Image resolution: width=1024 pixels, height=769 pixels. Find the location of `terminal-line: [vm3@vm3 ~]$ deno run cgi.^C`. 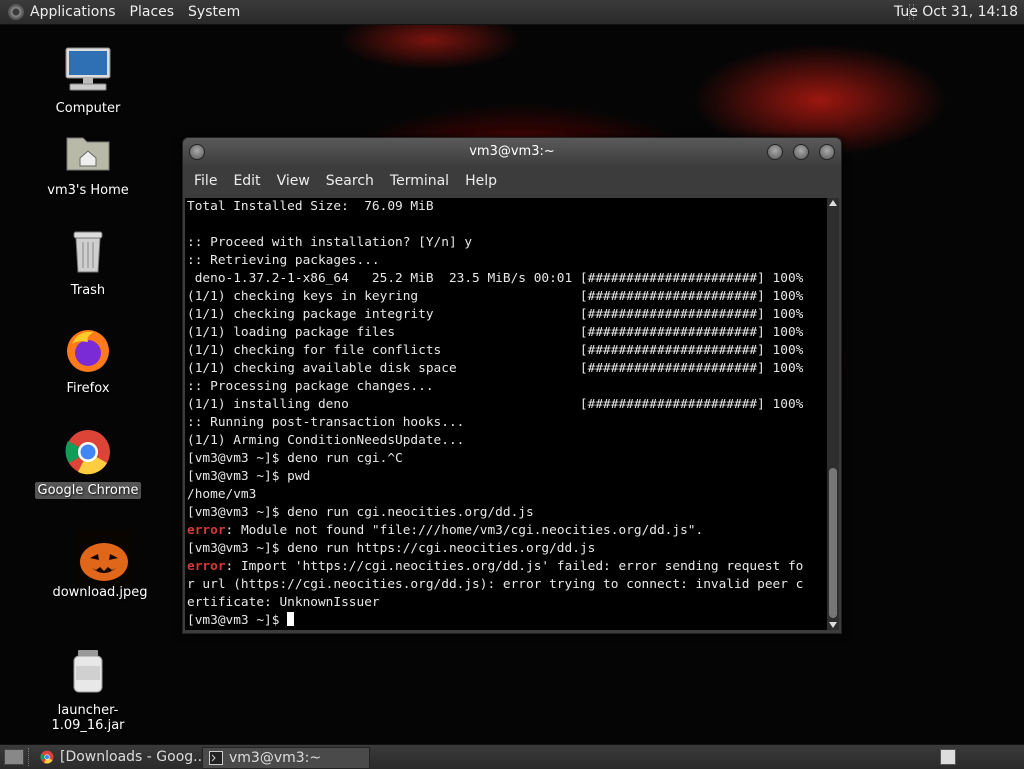

terminal-line: [vm3@vm3 ~]$ deno run cgi.^C is located at coordinates (507, 459).